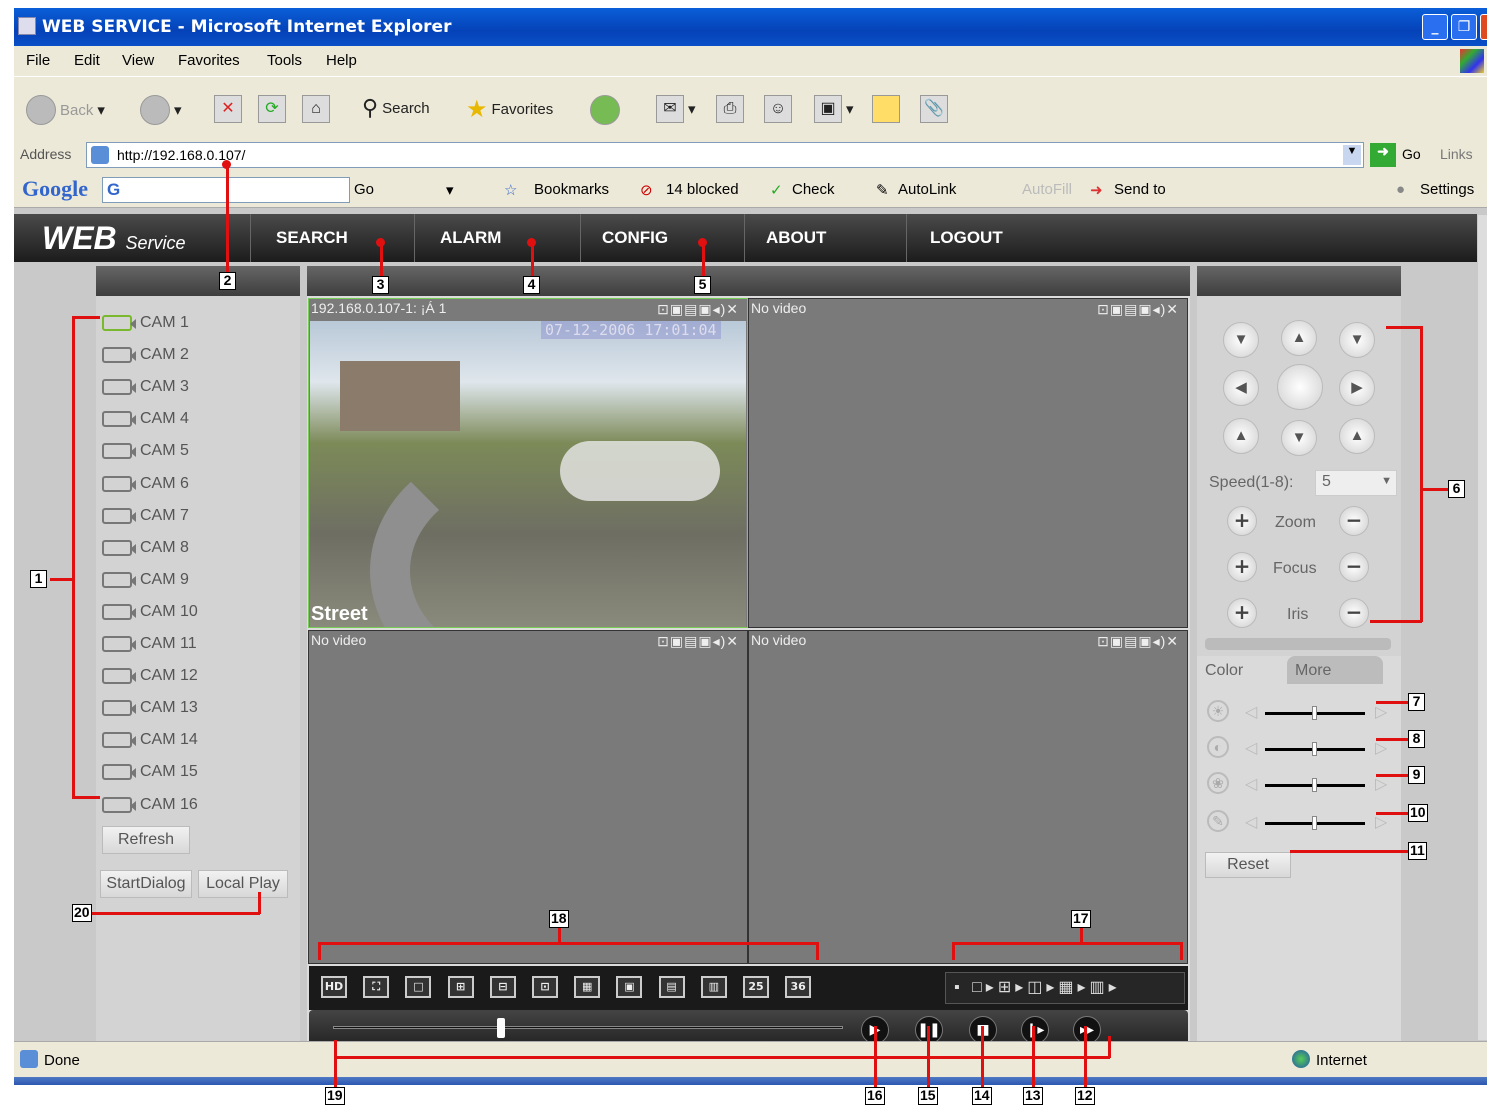  I want to click on clip-button: 📎, so click(934, 109).